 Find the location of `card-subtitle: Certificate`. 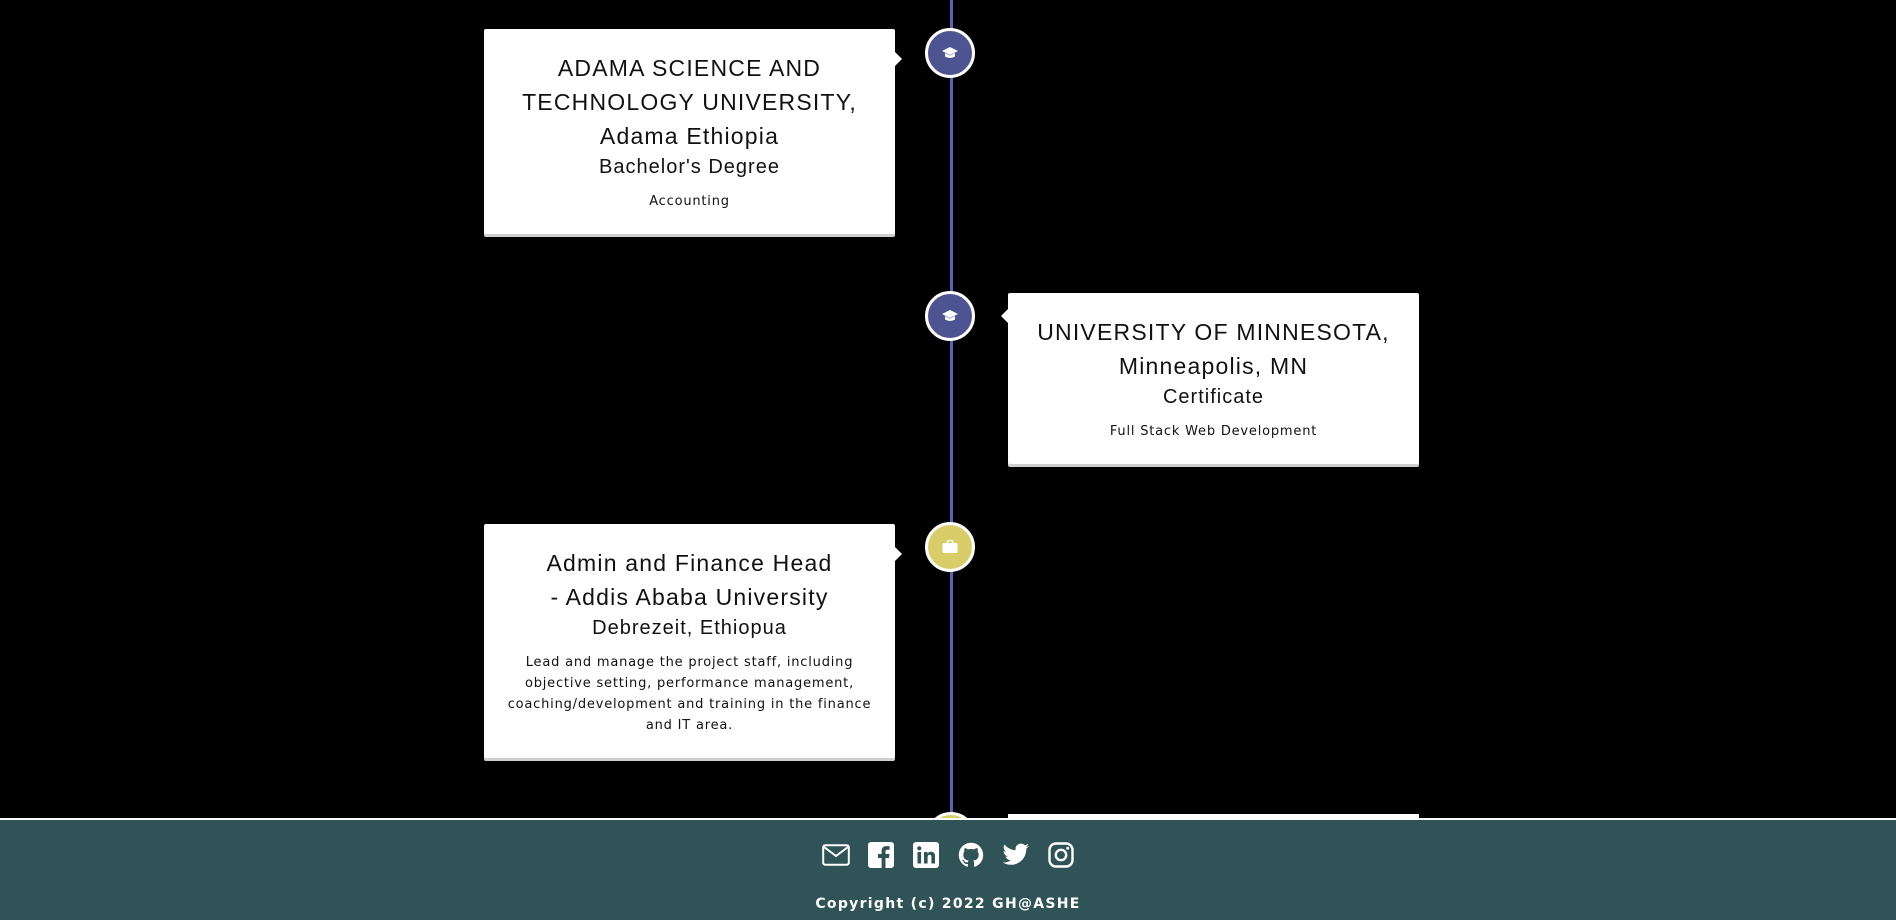

card-subtitle: Certificate is located at coordinates (1213, 397).